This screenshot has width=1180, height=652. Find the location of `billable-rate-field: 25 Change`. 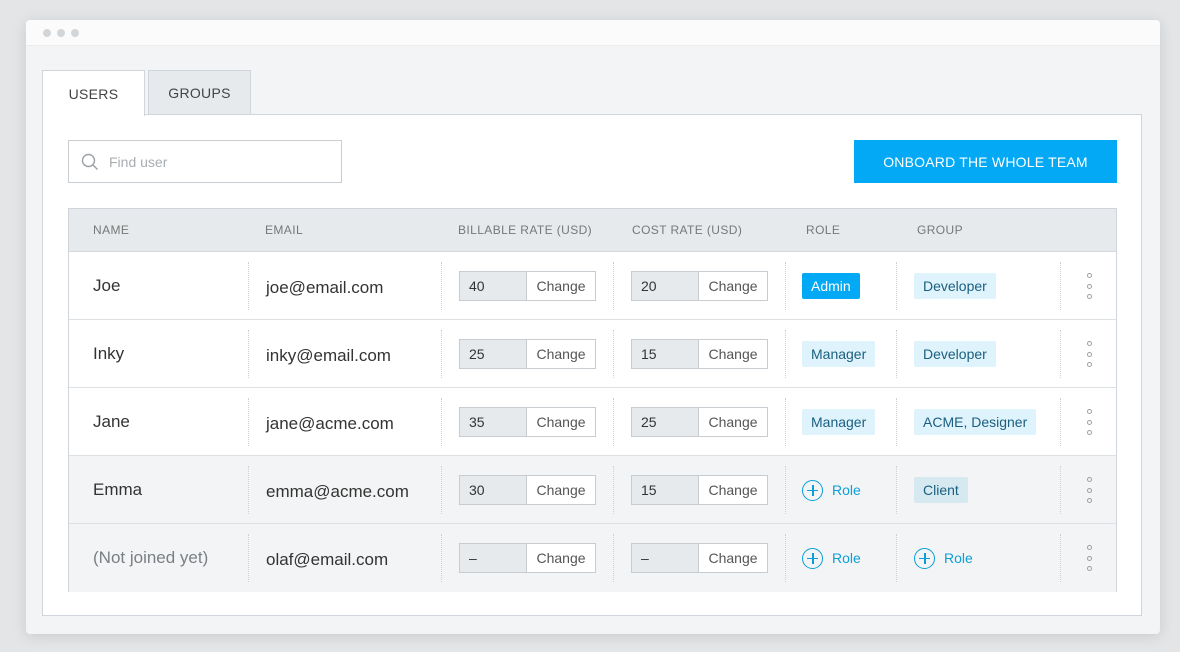

billable-rate-field: 25 Change is located at coordinates (527, 354).